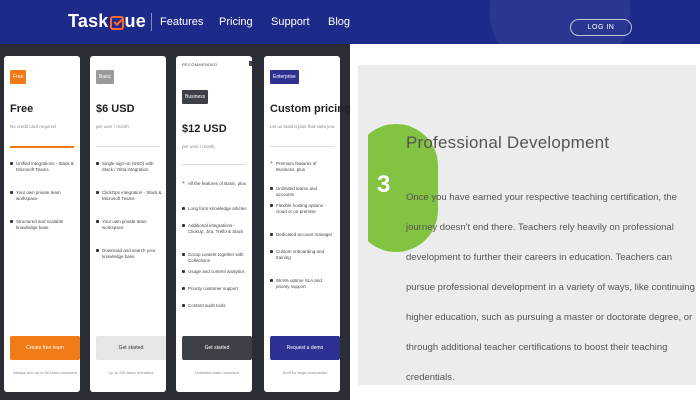 The width and height of the screenshot is (700, 400). I want to click on plan-accent-line, so click(42, 147).